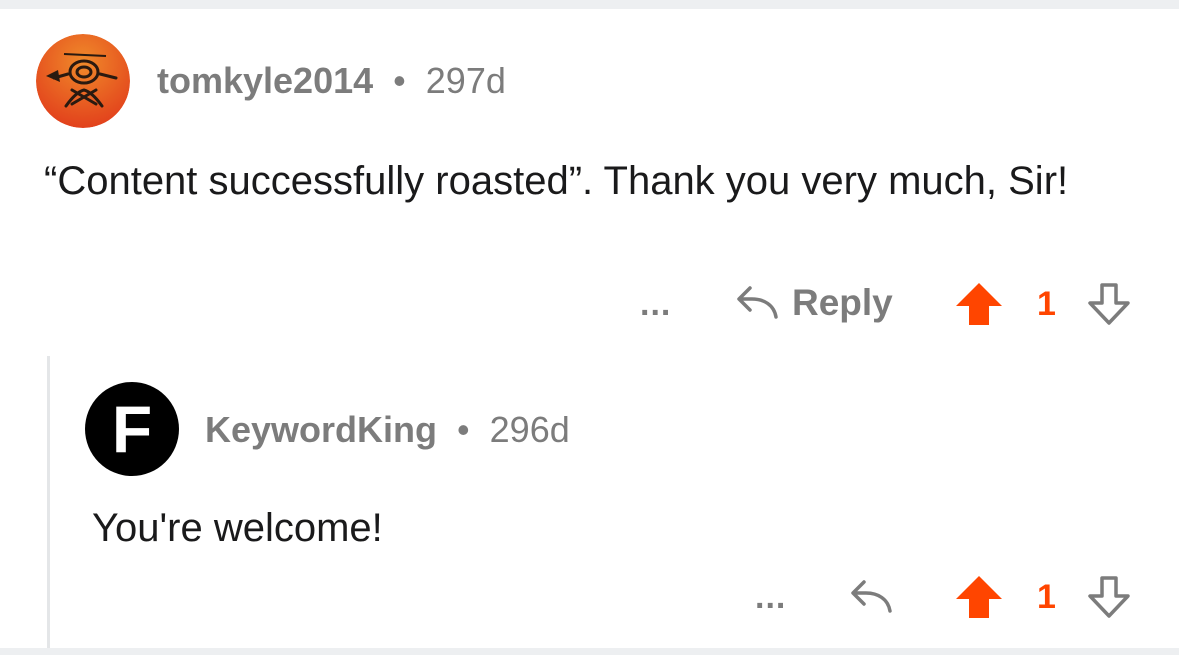 This screenshot has width=1179, height=655. Describe the element at coordinates (237, 528) in the screenshot. I see `comment-body: You're welcome!` at that location.